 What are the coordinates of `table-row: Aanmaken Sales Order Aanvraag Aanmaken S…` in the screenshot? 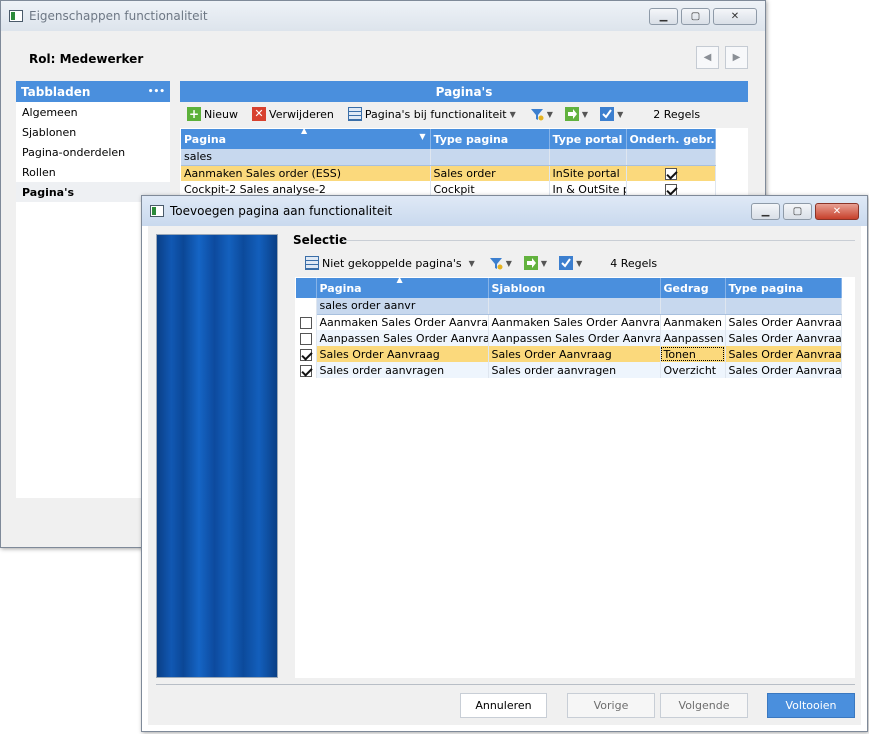 It's located at (569, 322).